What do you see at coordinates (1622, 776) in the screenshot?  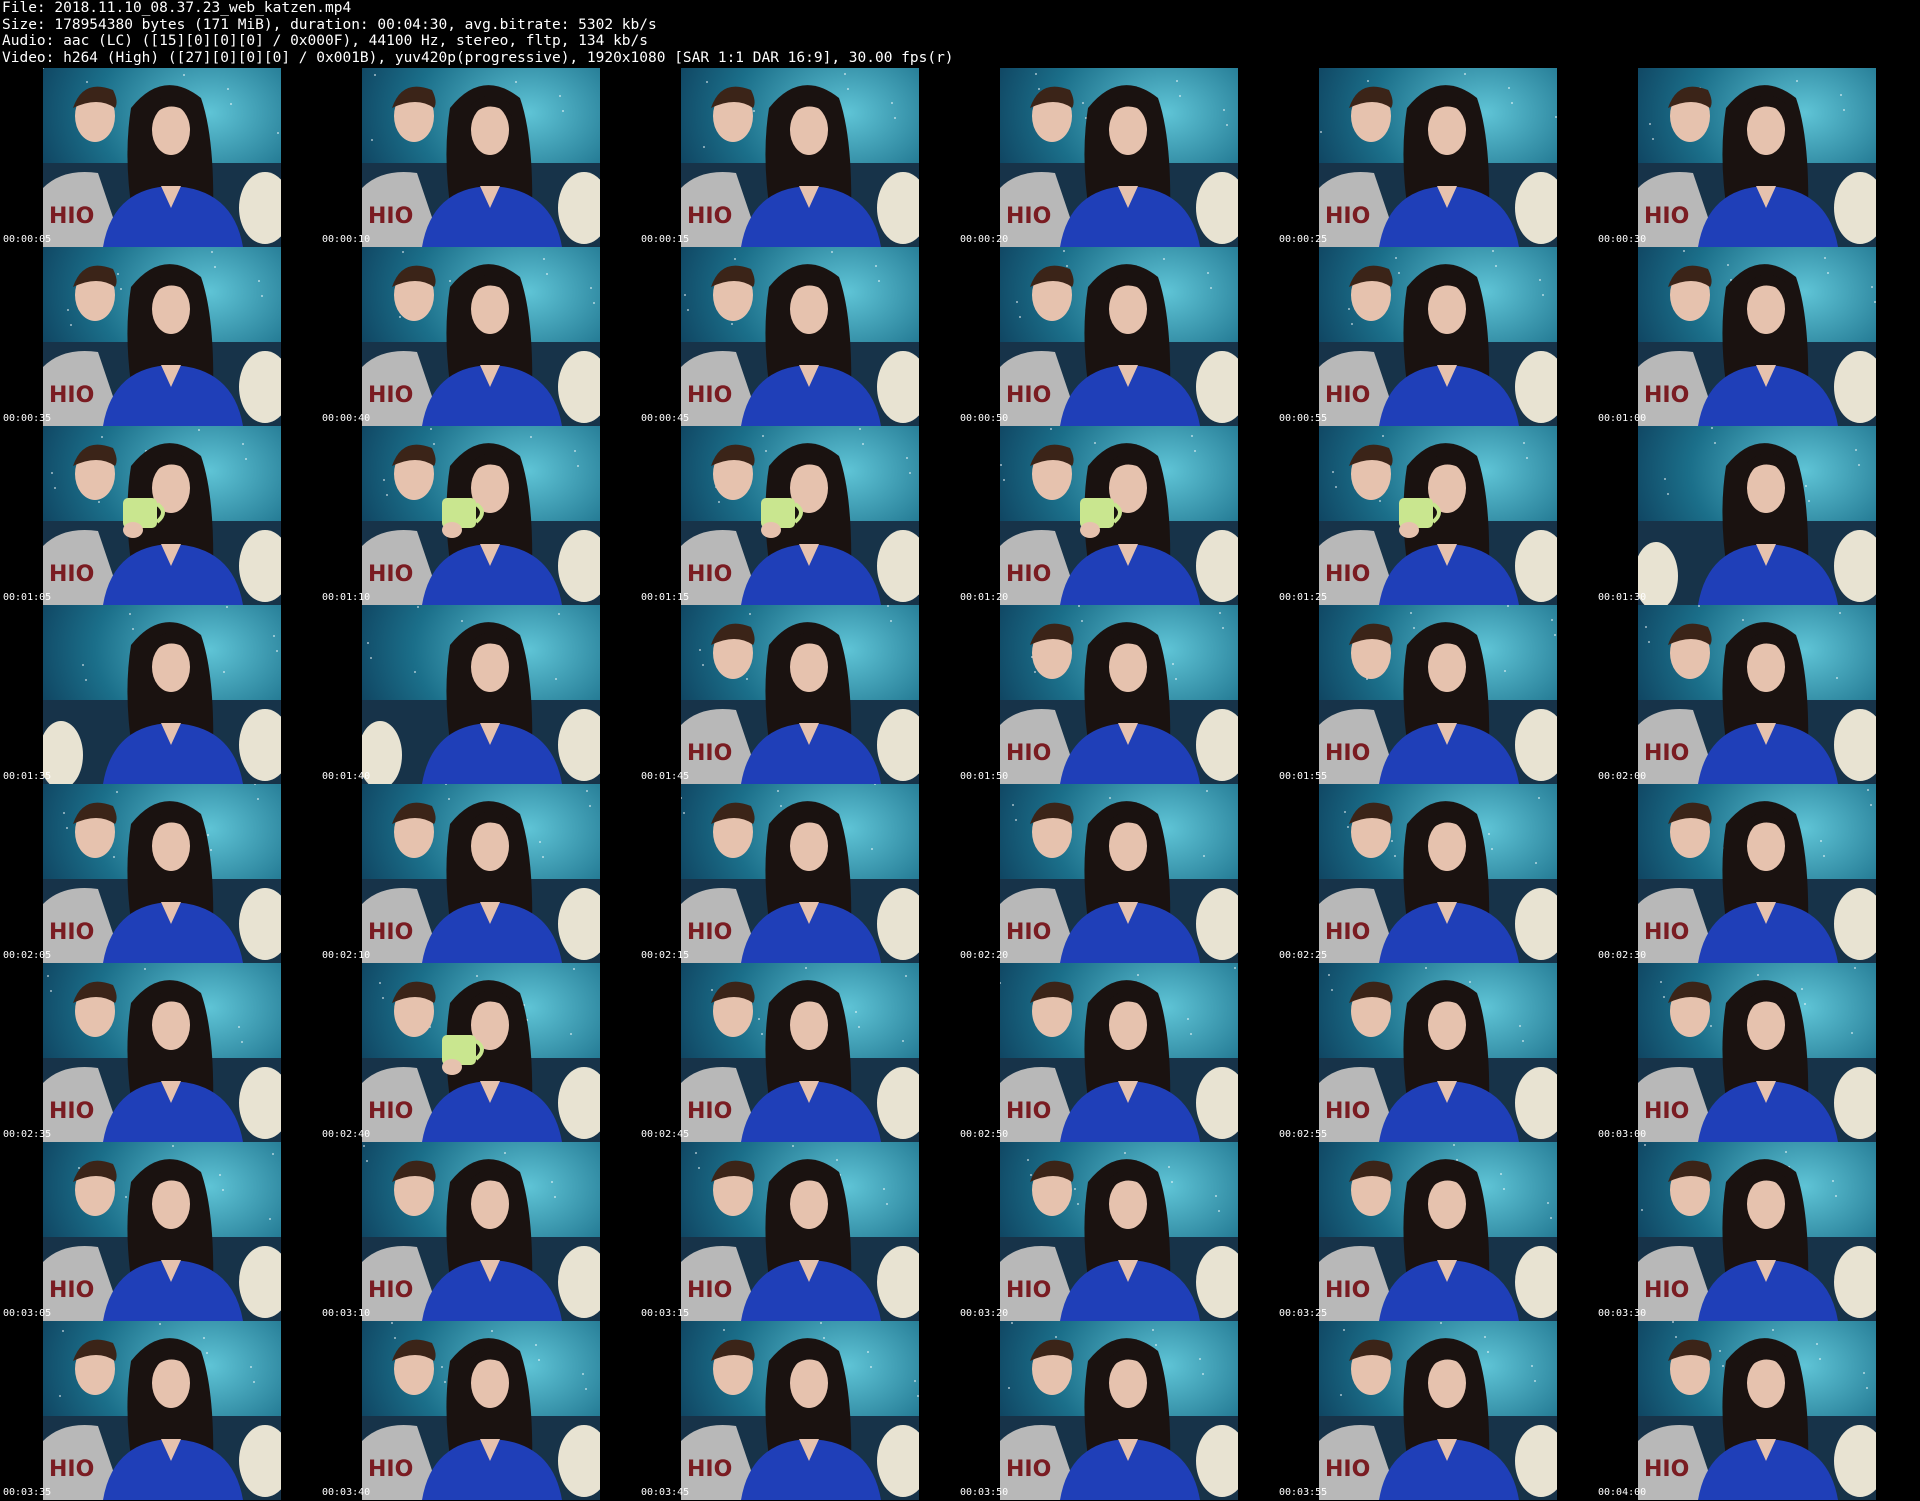 I see `frame-timestamp: 00:02:00` at bounding box center [1622, 776].